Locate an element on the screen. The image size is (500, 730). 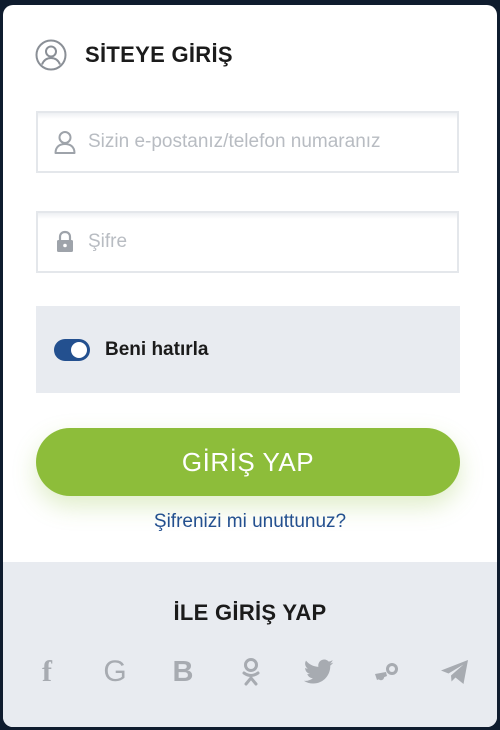
password-field-container is located at coordinates (247, 242).